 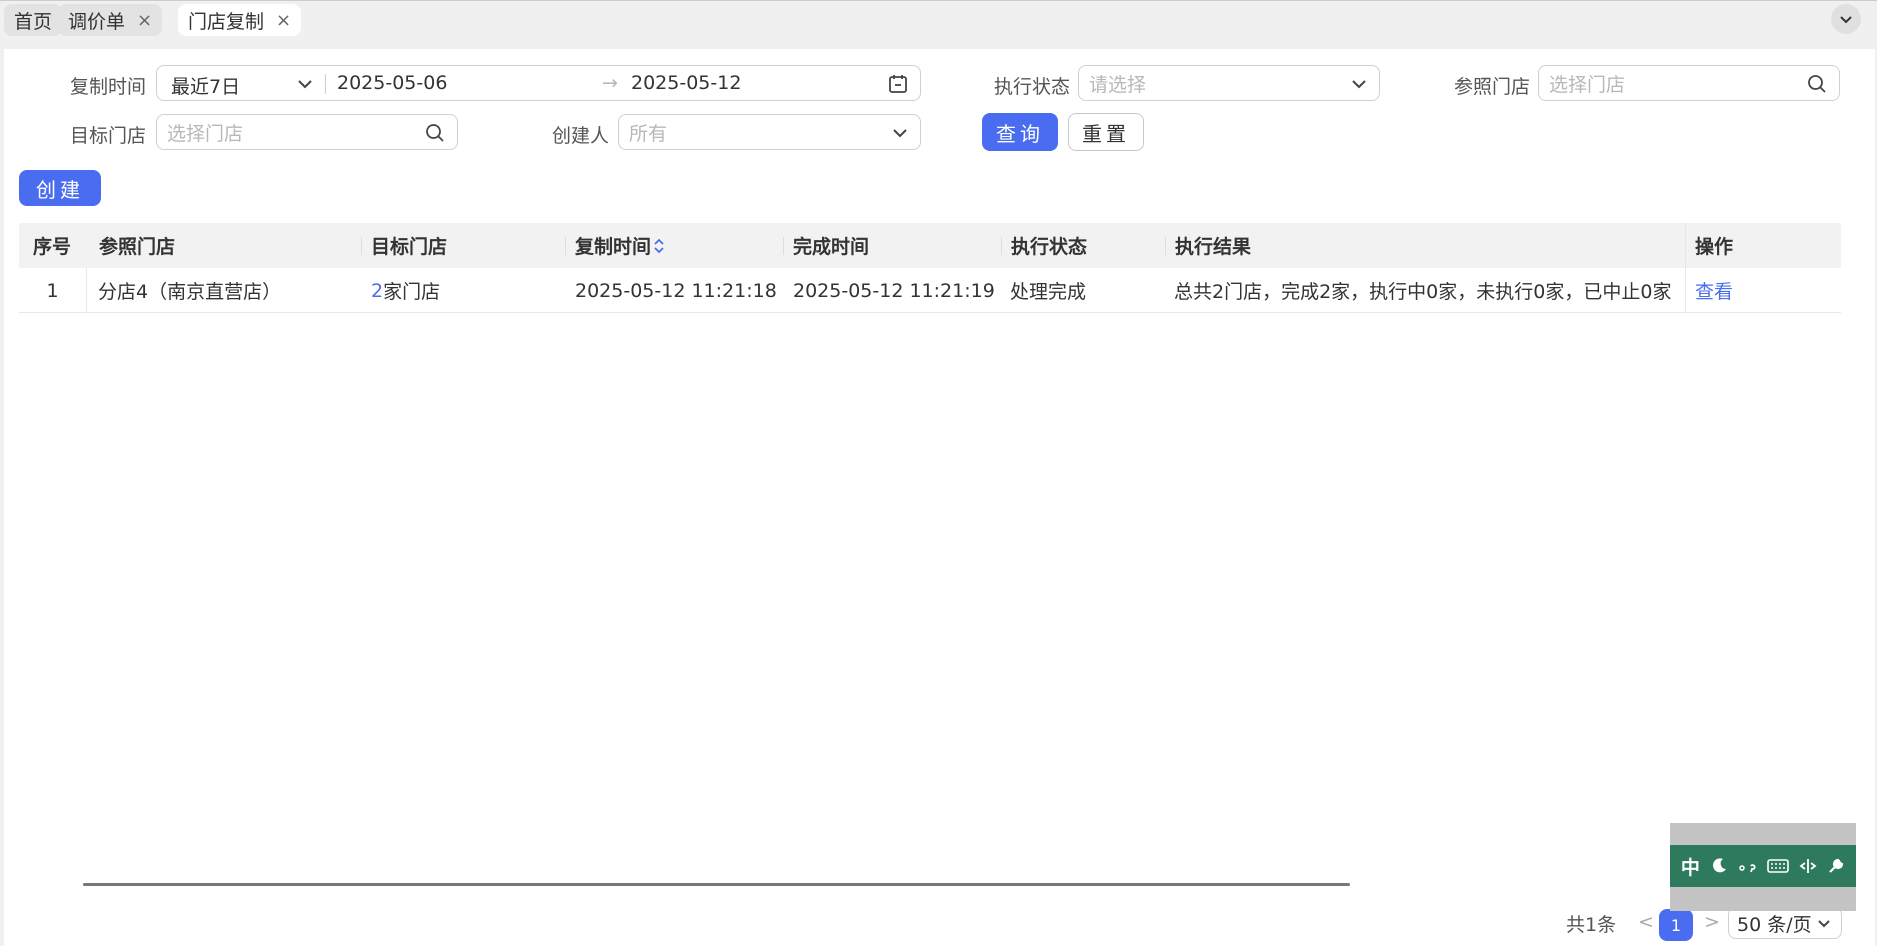 I want to click on exec-status-select: 请选择, so click(x=1229, y=83).